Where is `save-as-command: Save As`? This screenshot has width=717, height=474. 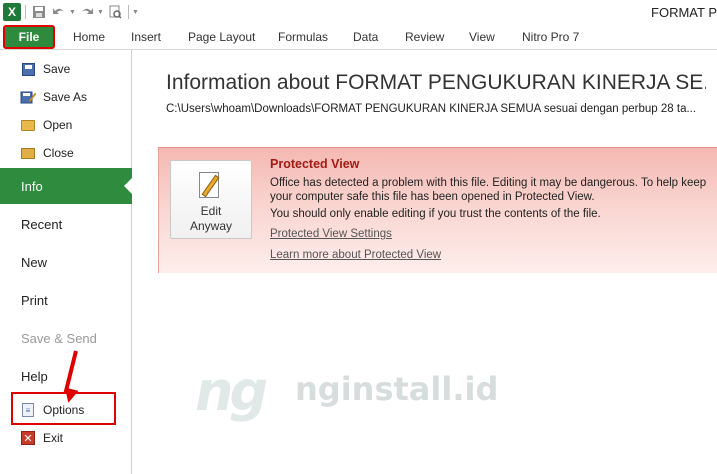 save-as-command: Save As is located at coordinates (66, 97).